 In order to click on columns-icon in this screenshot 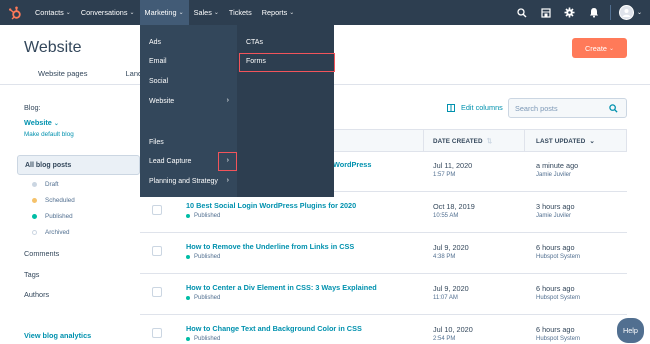, I will do `click(451, 107)`.